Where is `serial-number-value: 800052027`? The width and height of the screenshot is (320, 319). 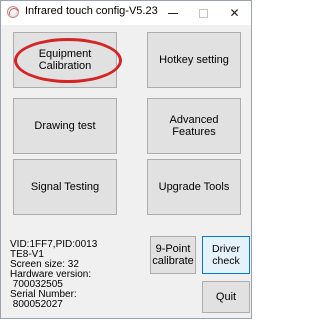
serial-number-value: 800052027 is located at coordinates (36, 304).